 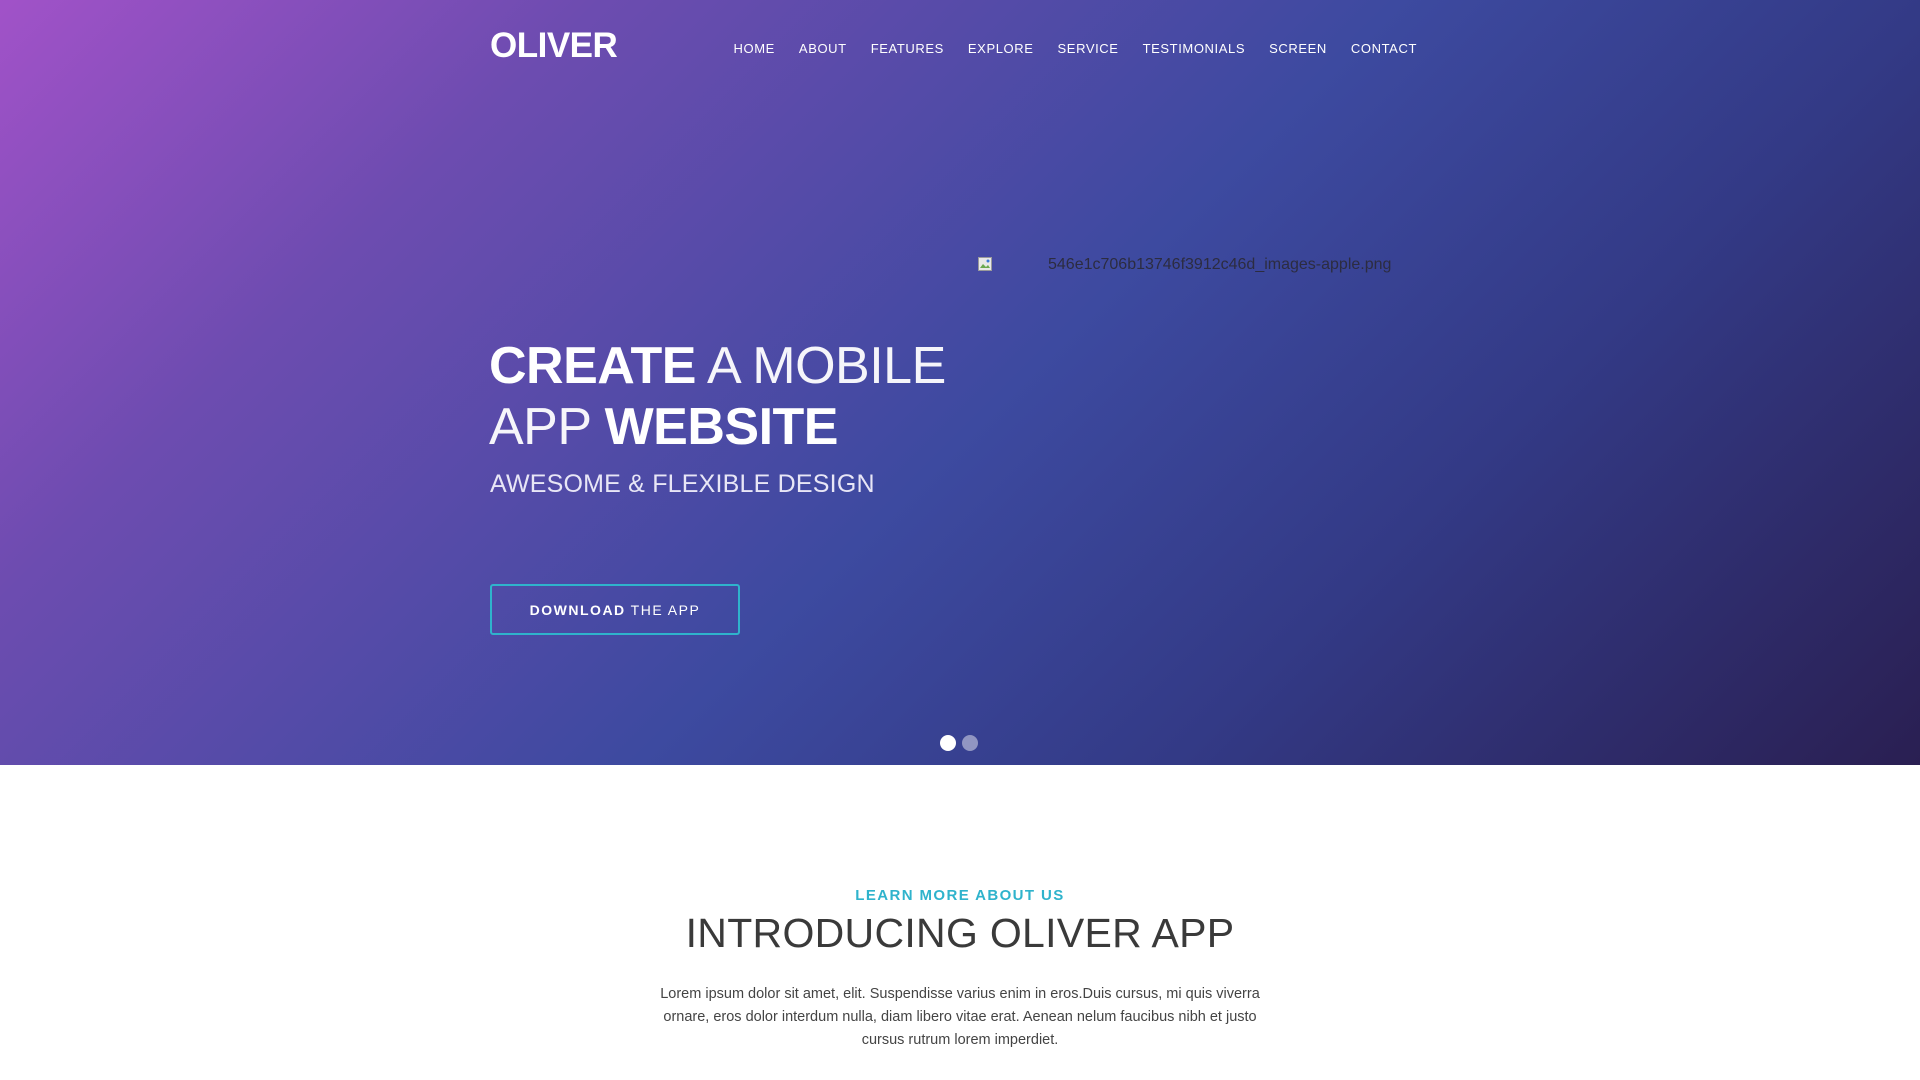 What do you see at coordinates (1088, 48) in the screenshot?
I see `nav-item-service: SERVICE` at bounding box center [1088, 48].